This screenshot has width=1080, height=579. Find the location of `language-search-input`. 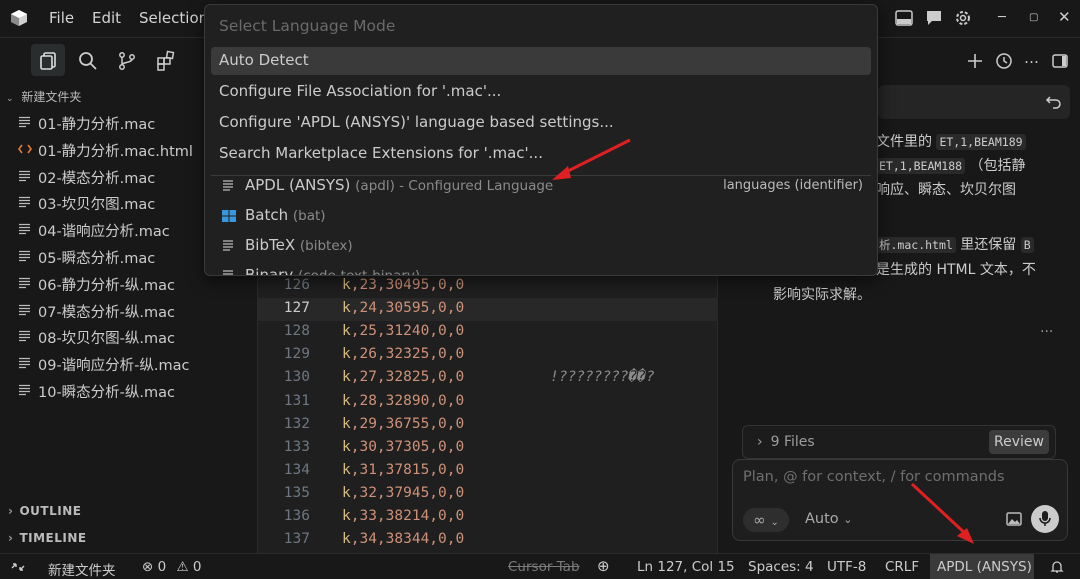

language-search-input is located at coordinates (541, 26).